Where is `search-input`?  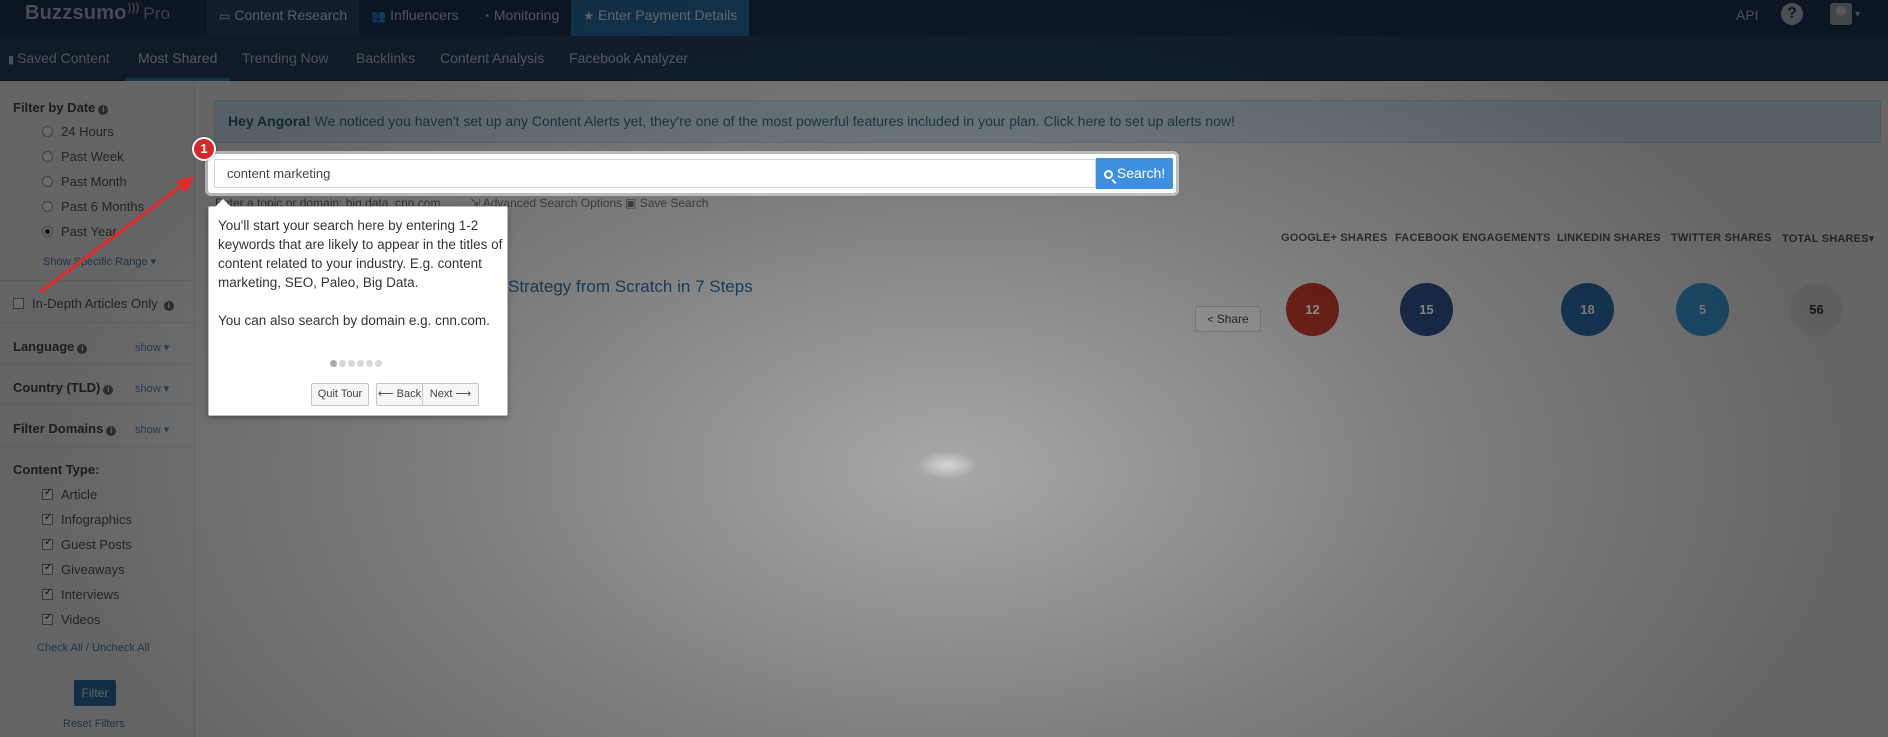
search-input is located at coordinates (655, 173).